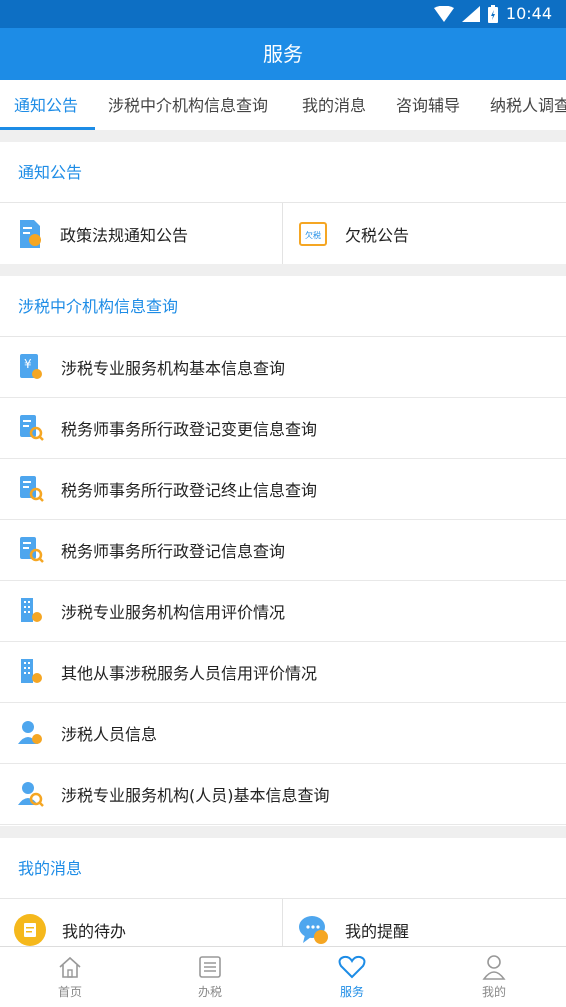  I want to click on section-title: 通知公告, so click(283, 172).